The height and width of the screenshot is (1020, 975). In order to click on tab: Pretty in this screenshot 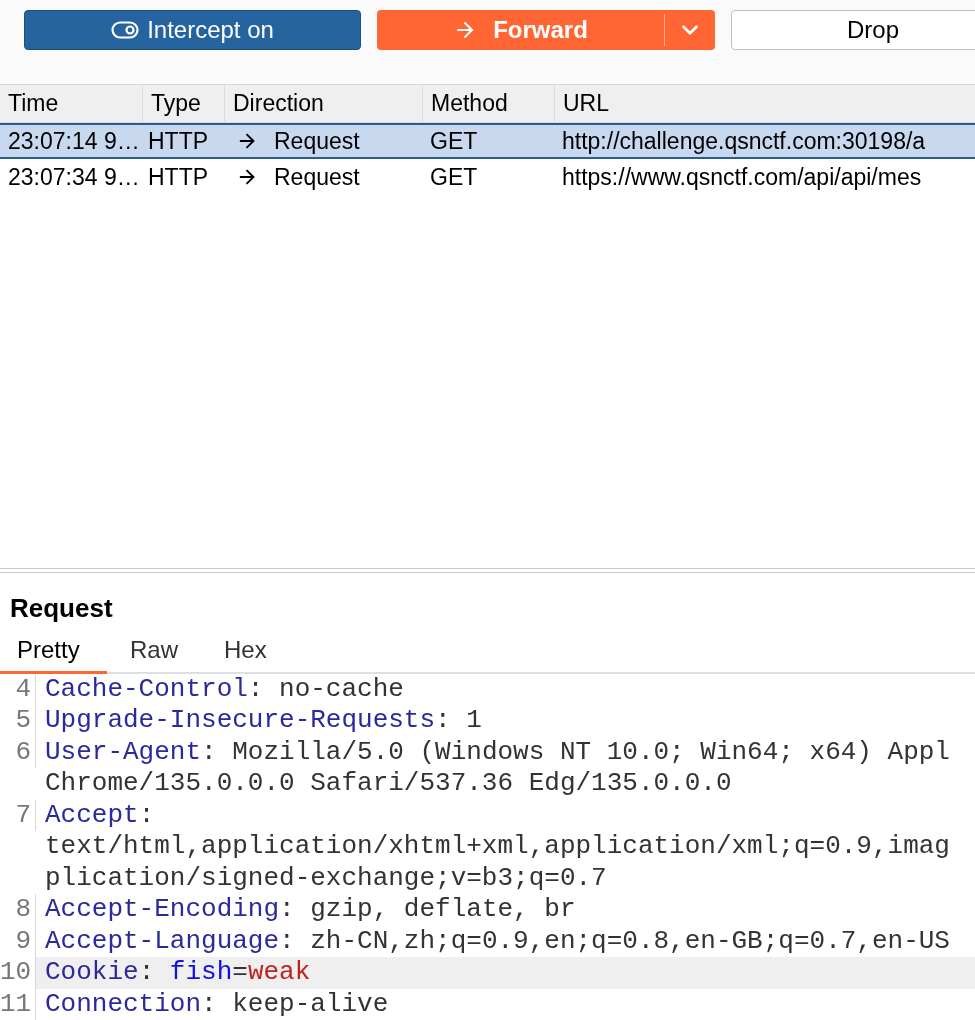, I will do `click(53, 651)`.